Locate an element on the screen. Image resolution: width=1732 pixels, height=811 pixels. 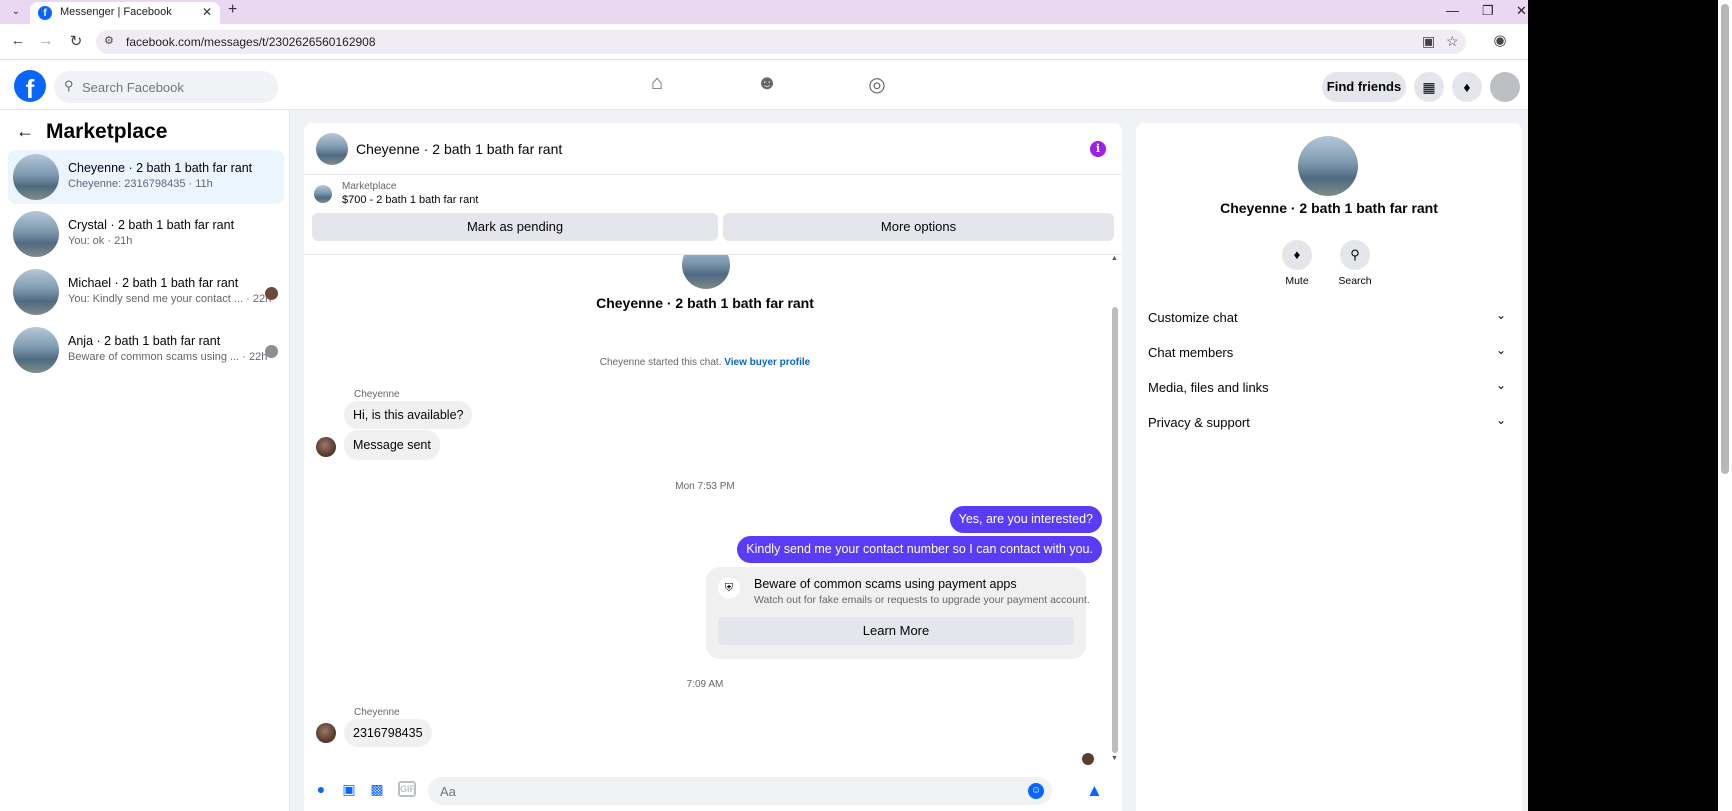
incoming-message: Message sent is located at coordinates (392, 445).